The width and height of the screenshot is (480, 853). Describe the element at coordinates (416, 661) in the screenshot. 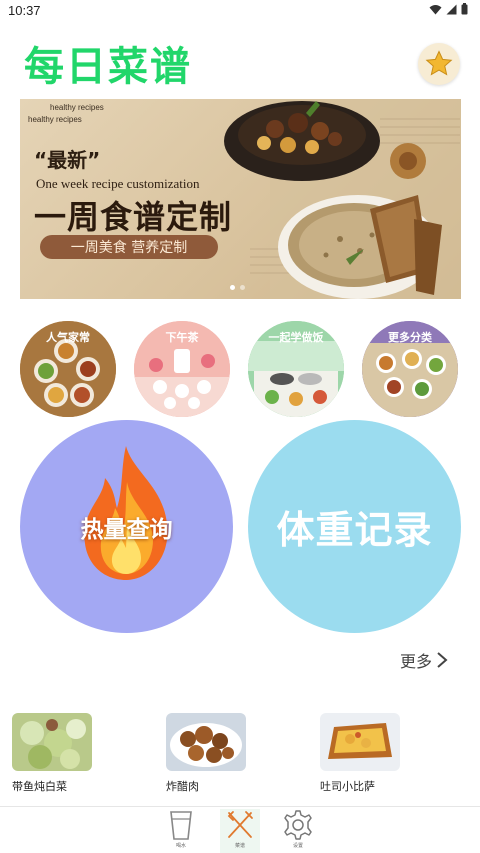

I see `more-label: 更多` at that location.